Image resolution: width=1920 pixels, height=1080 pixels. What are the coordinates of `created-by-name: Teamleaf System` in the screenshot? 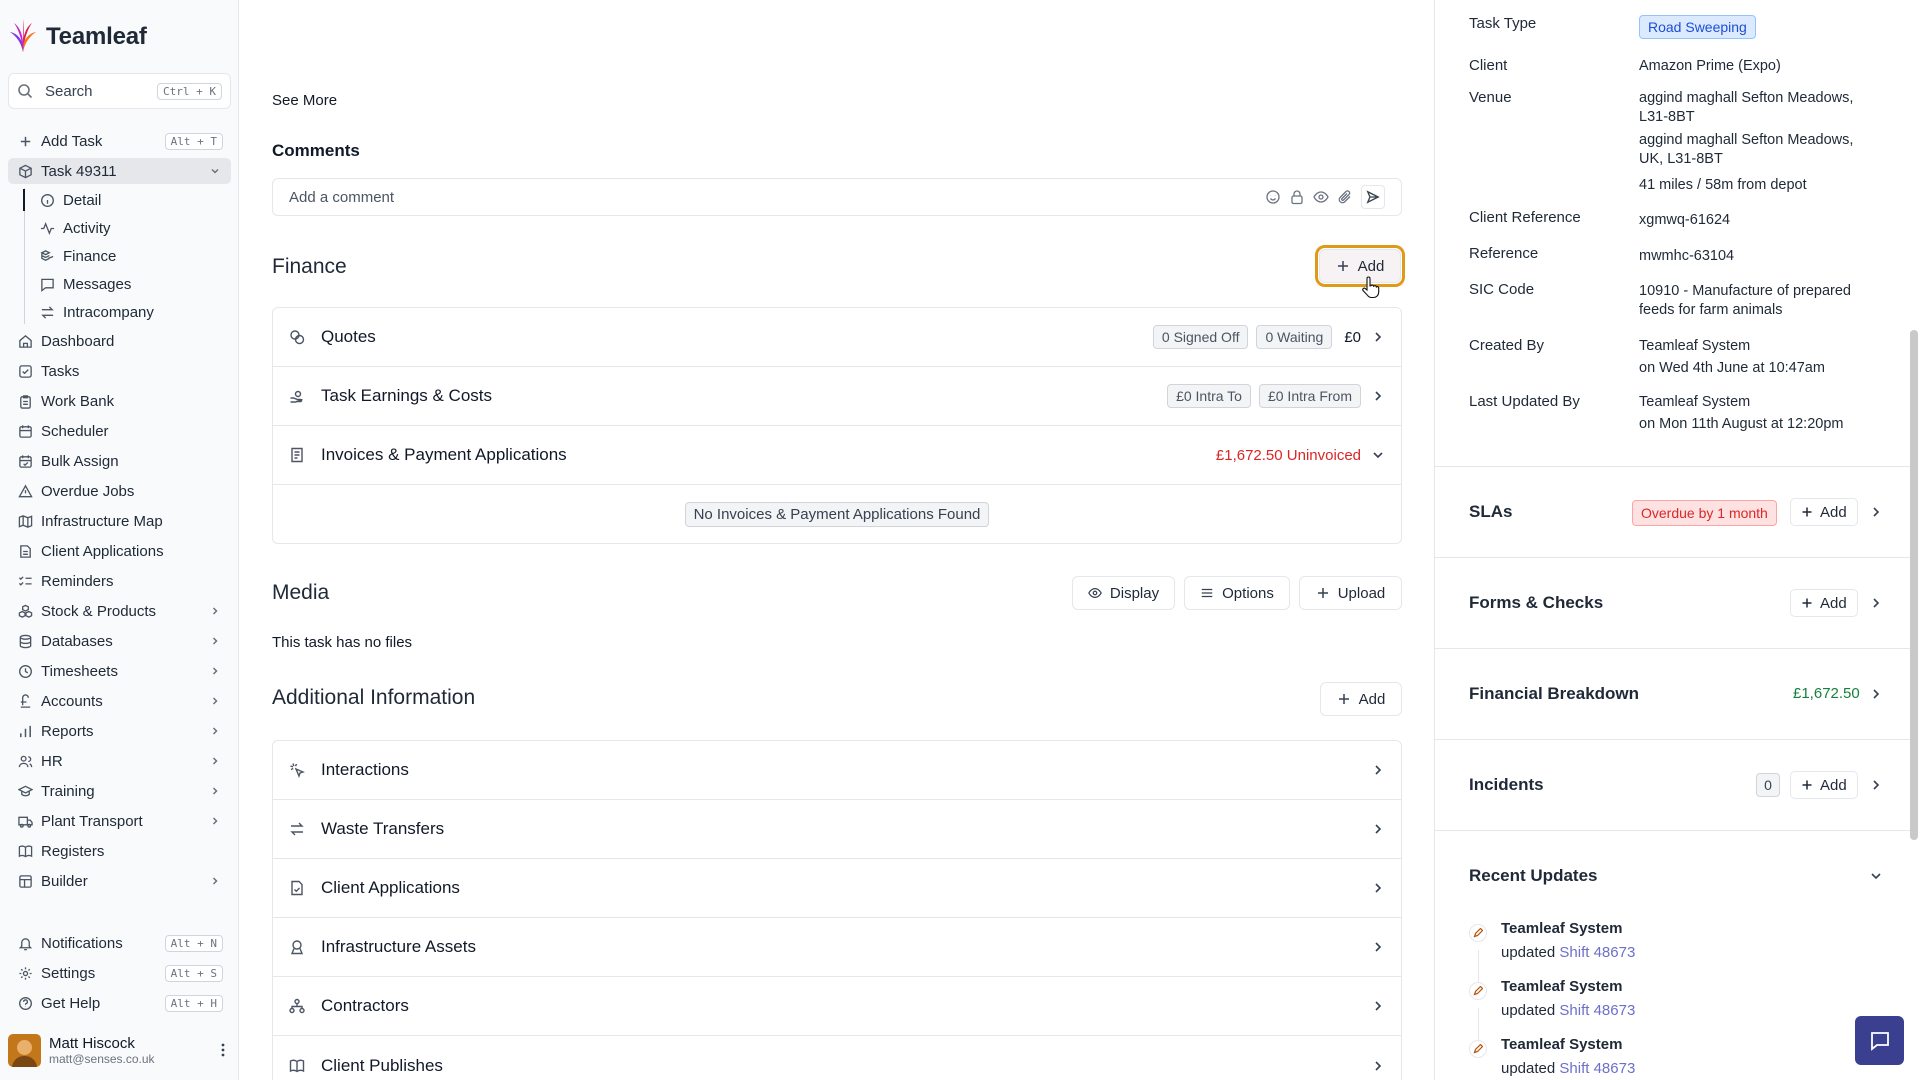 It's located at (1695, 346).